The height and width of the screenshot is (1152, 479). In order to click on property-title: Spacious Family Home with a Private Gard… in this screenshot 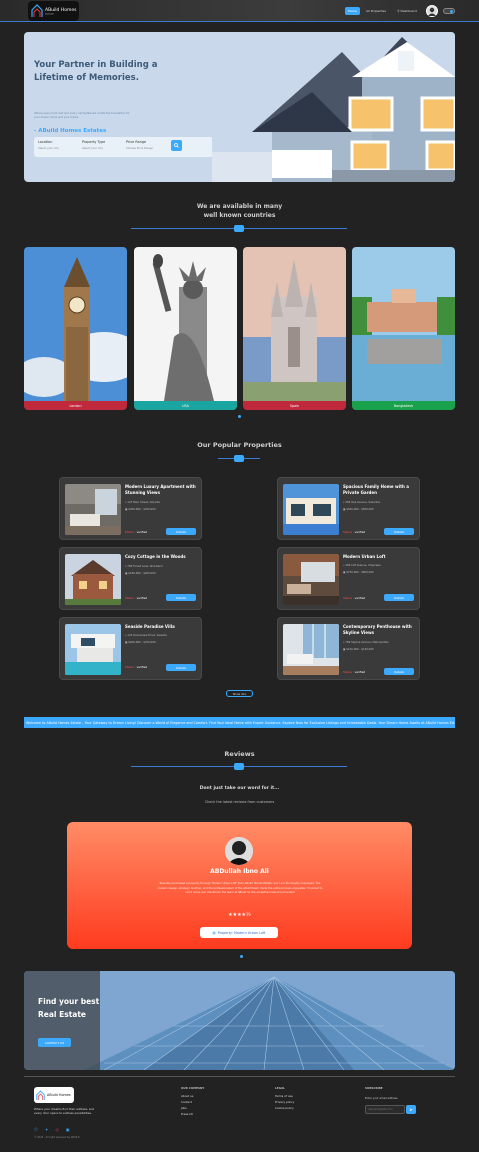, I will do `click(376, 489)`.